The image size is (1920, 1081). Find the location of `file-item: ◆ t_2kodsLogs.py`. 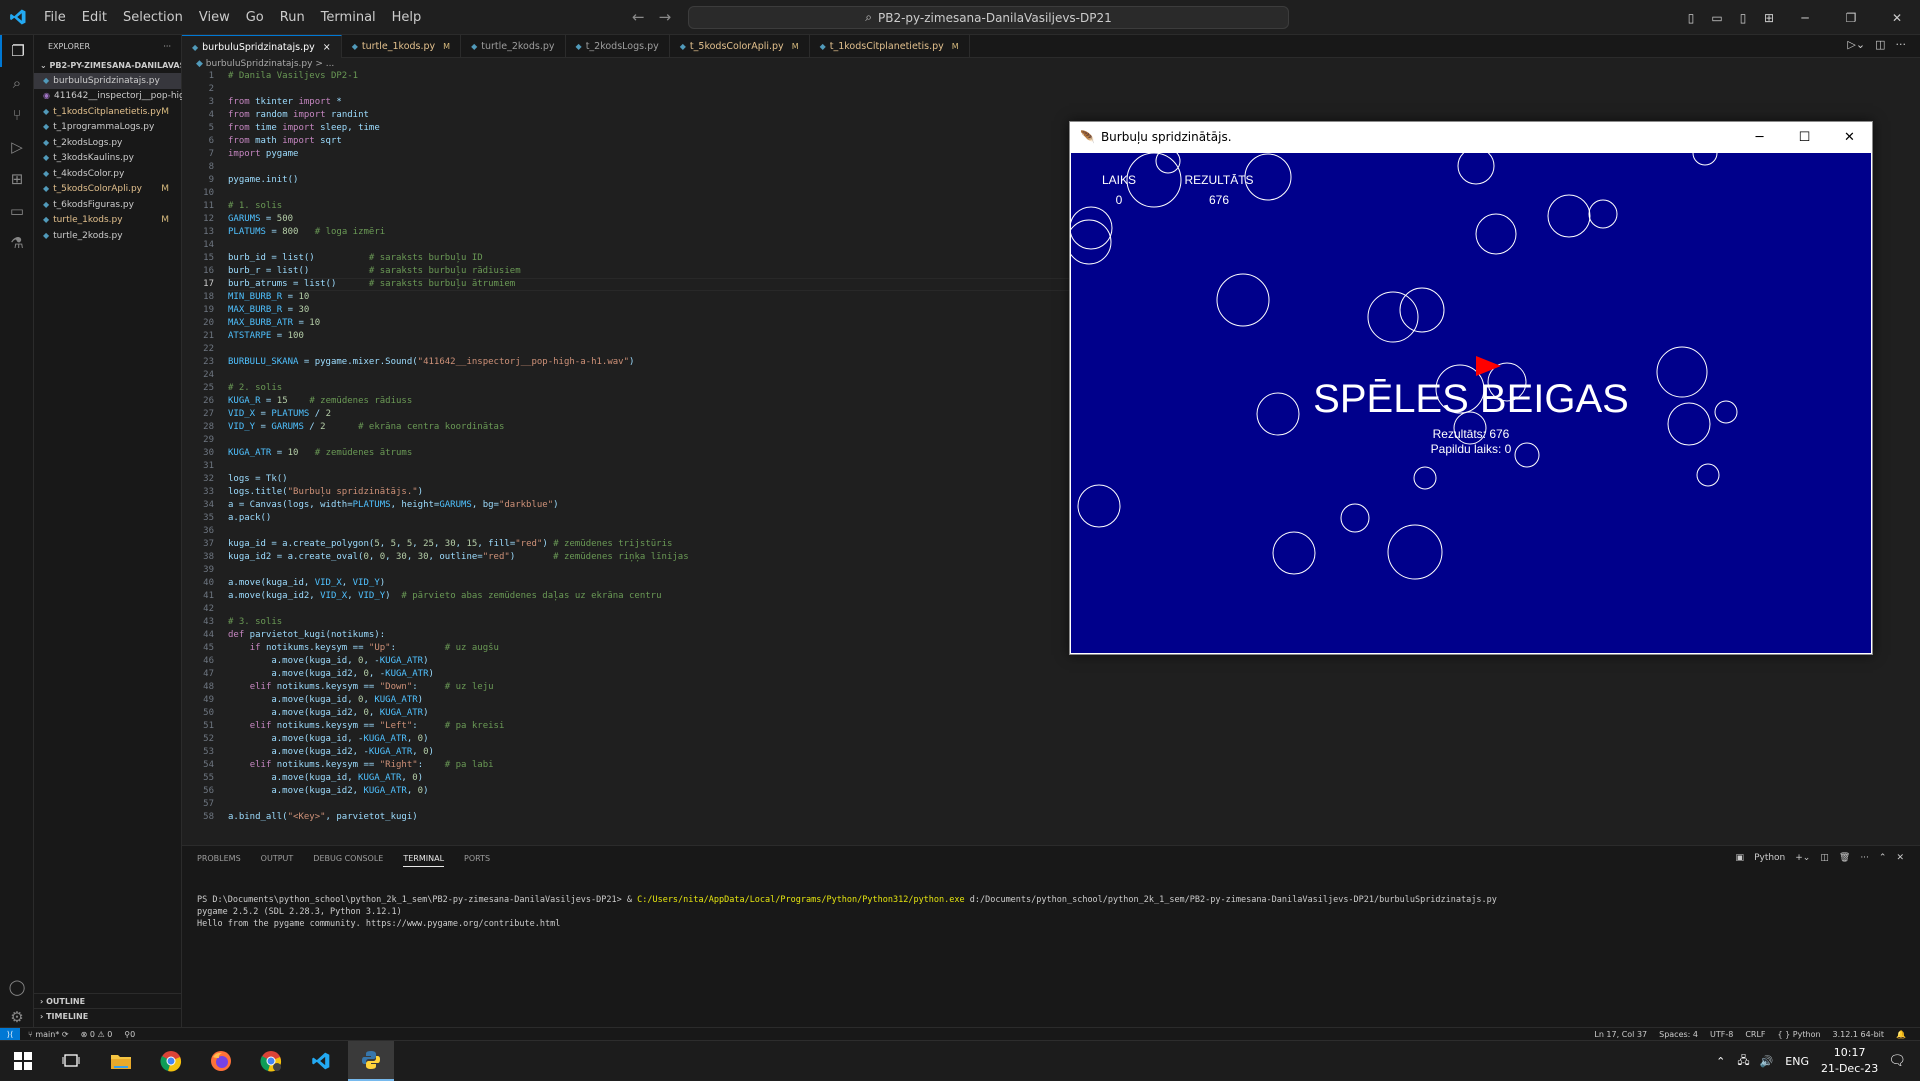

file-item: ◆ t_2kodsLogs.py is located at coordinates (107, 143).